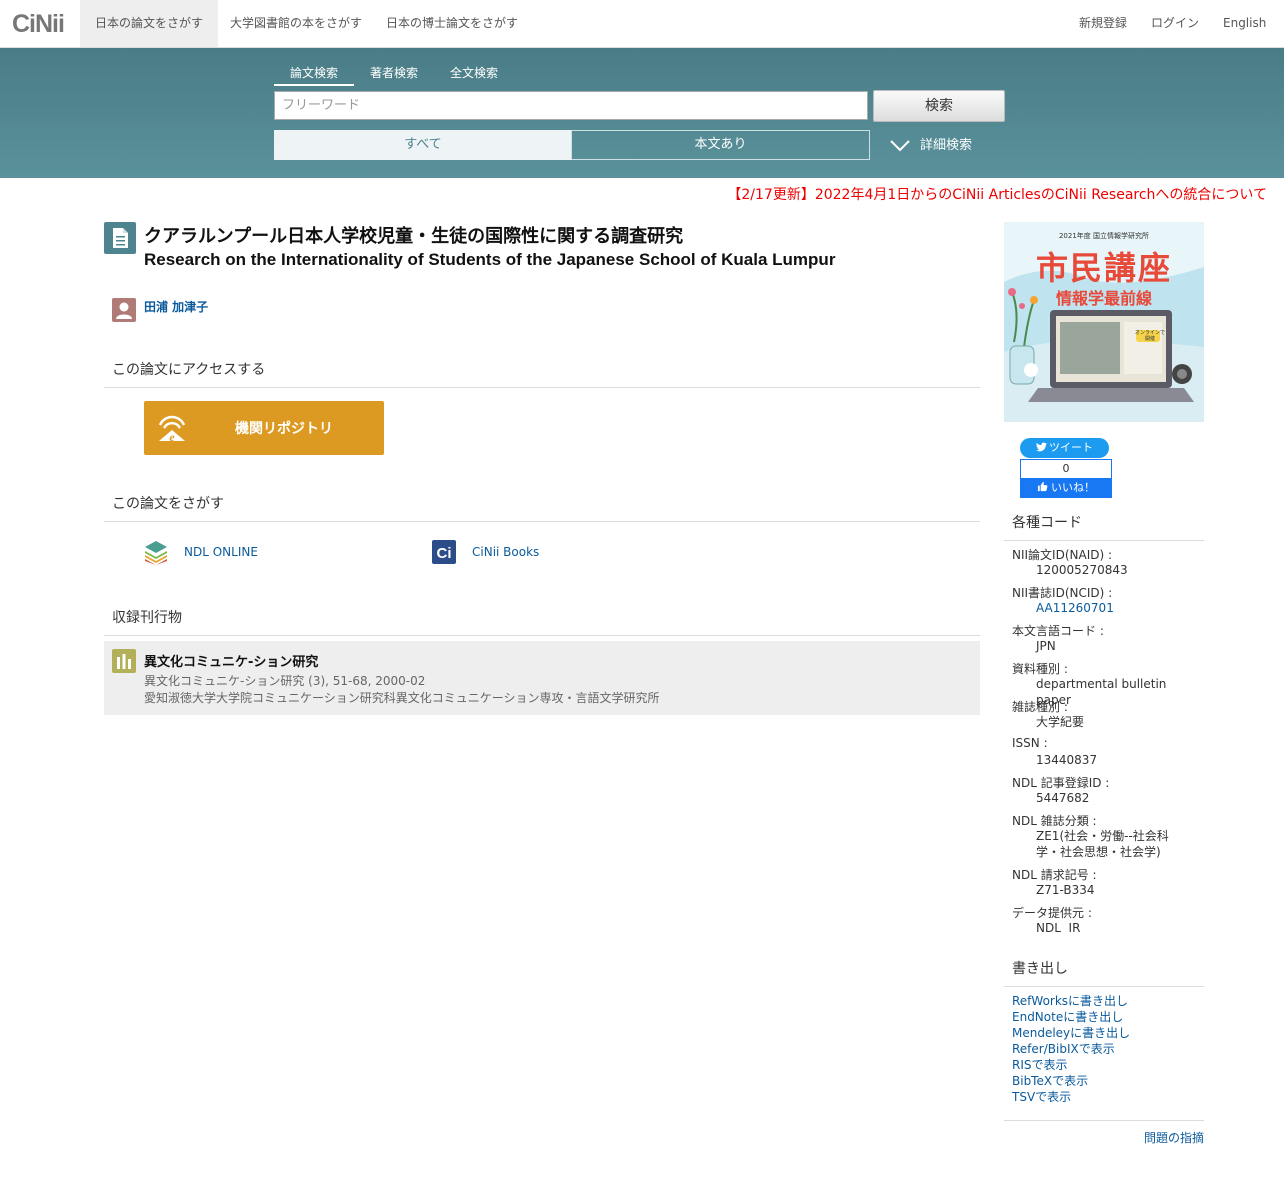 This screenshot has height=1177, width=1284. Describe the element at coordinates (423, 145) in the screenshot. I see `filter-all: すべて` at that location.